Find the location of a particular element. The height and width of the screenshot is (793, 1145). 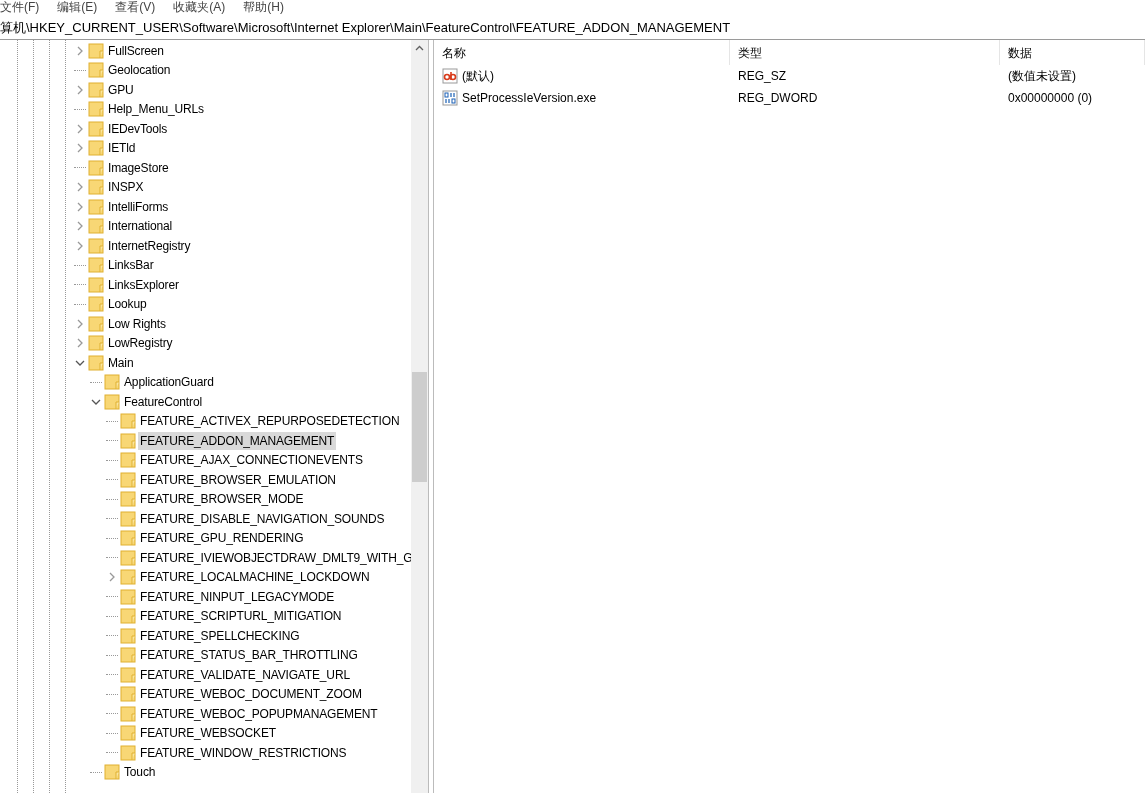

tree-item: Touch is located at coordinates (140, 772).